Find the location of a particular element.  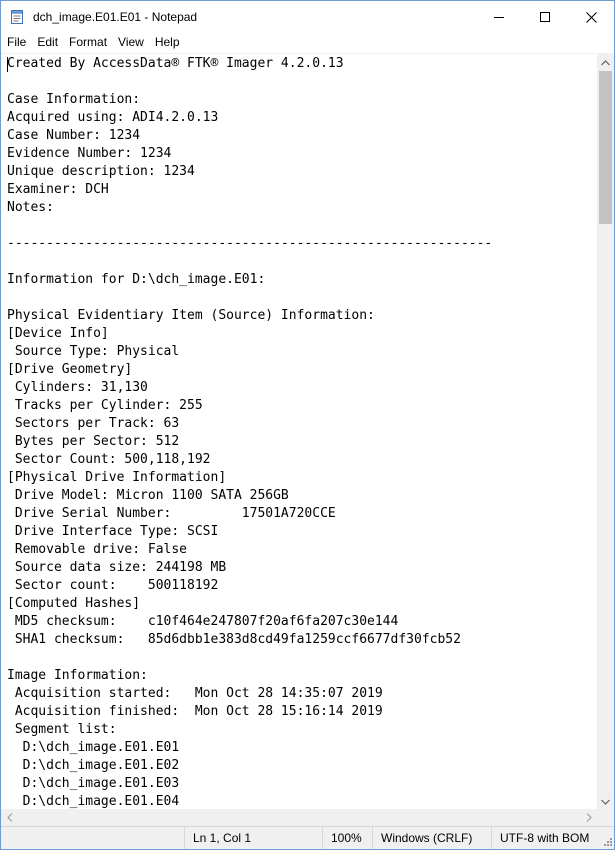

window-title: dch_image.E01.E01 - Notepad is located at coordinates (115, 17).